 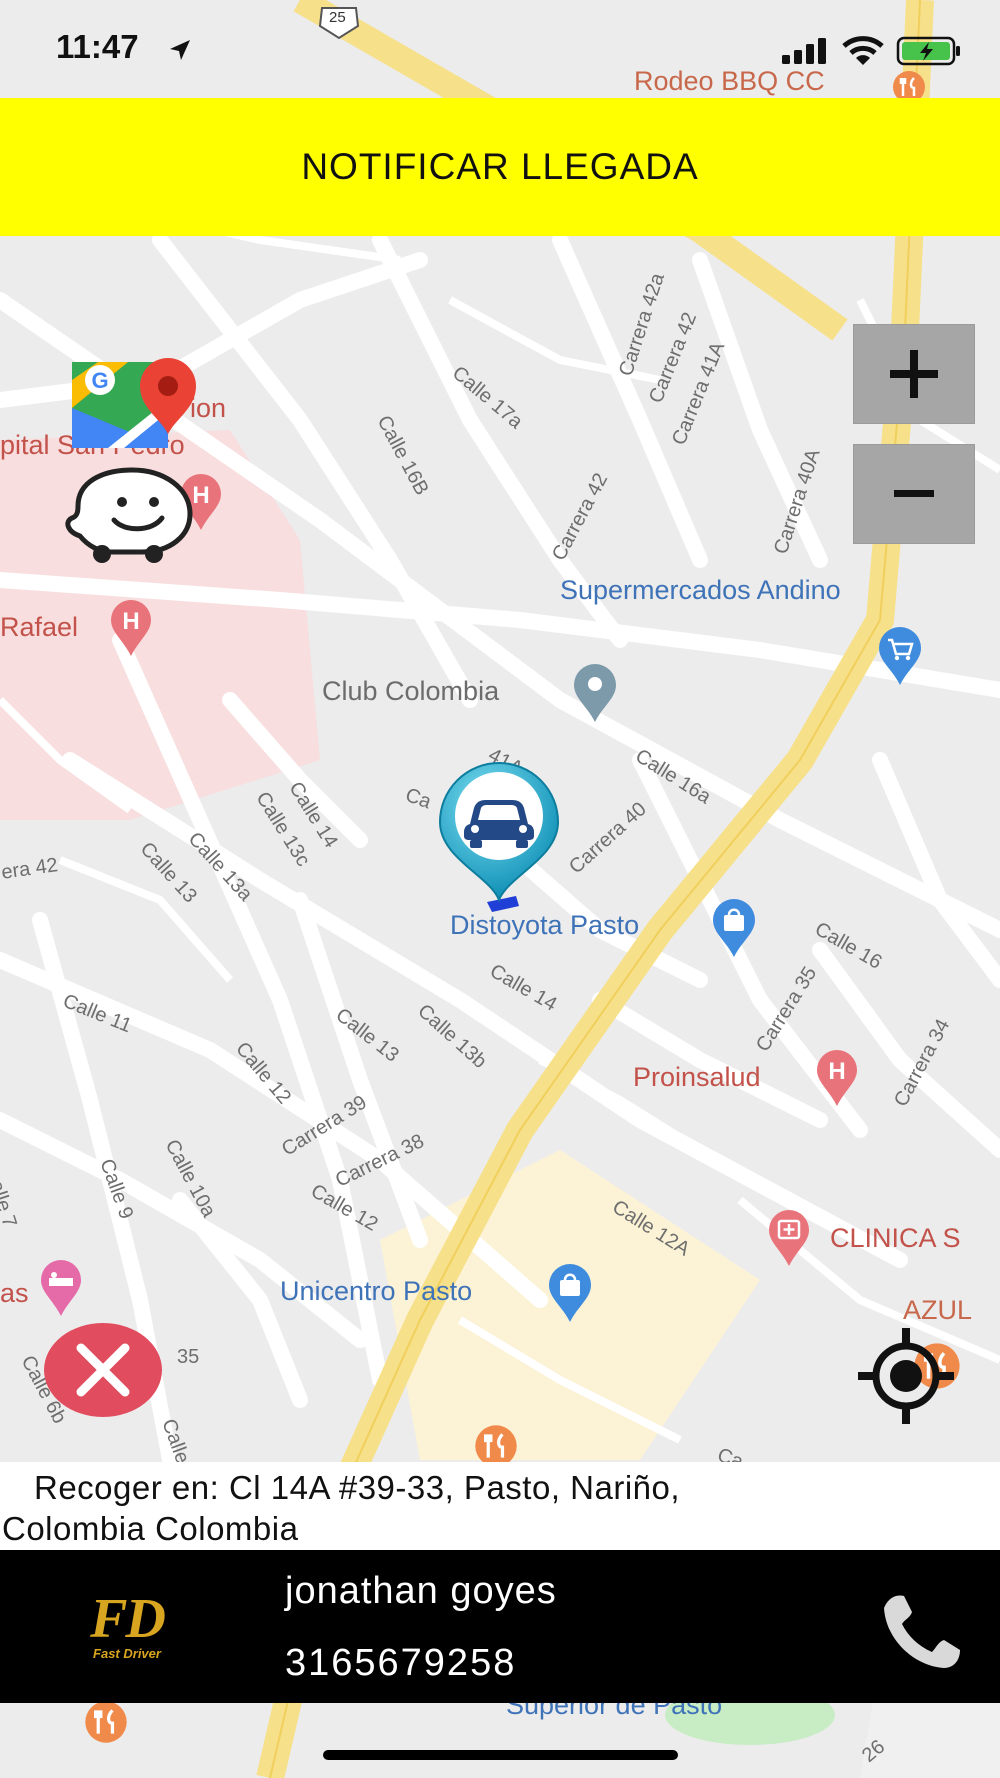 I want to click on hotel-pin-icon, so click(x=61, y=1288).